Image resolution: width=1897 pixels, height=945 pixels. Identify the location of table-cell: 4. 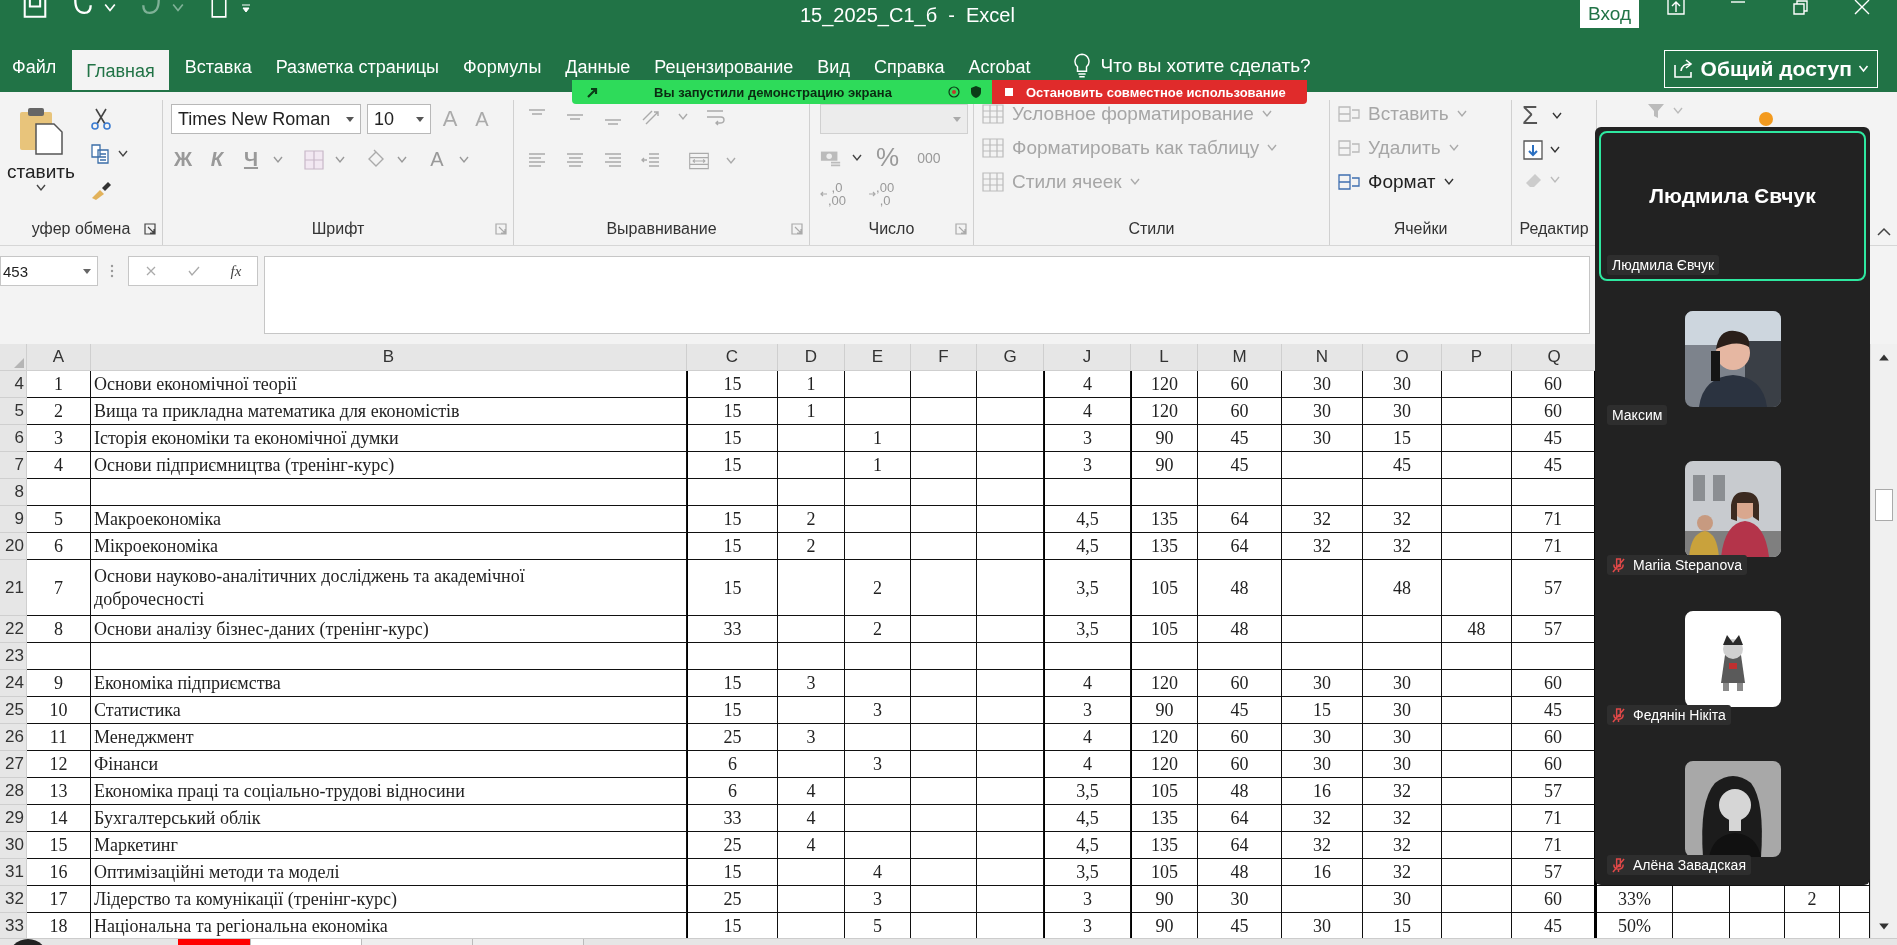
(878, 872).